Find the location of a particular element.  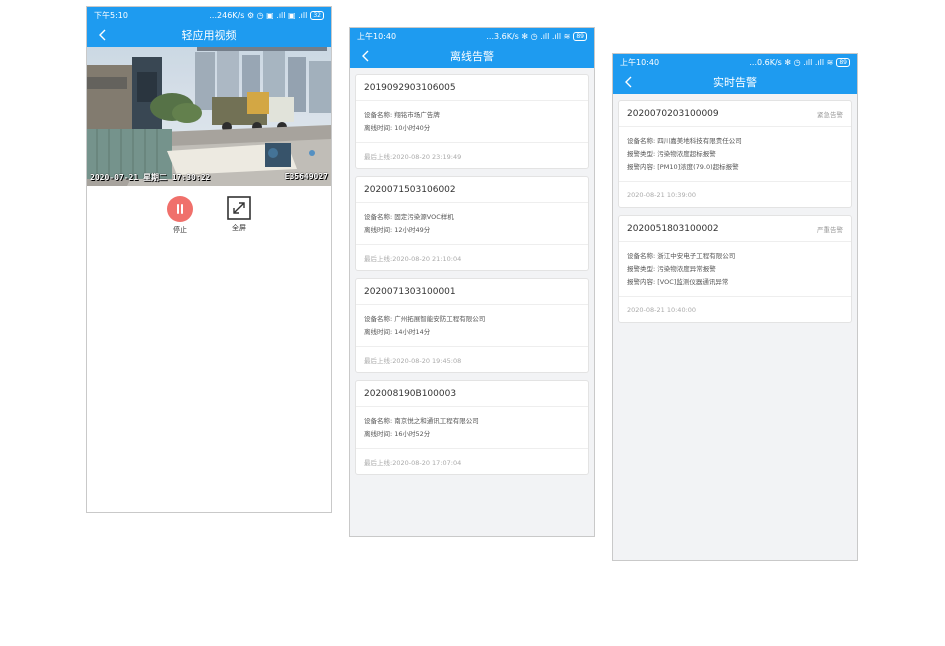

device-id: 2020070203100009 is located at coordinates (673, 113).